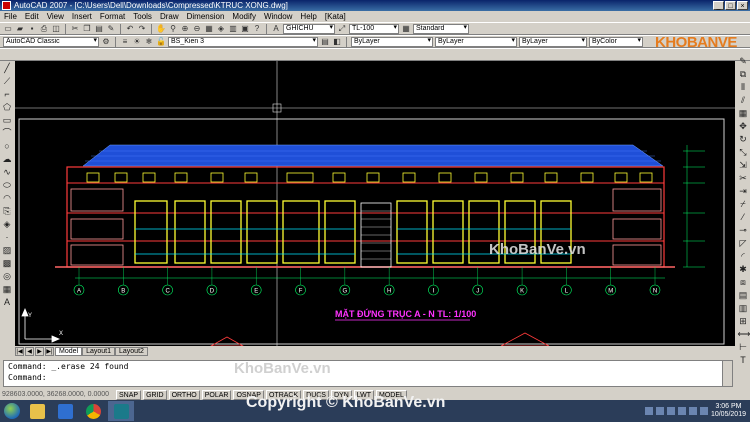 Image resolution: width=750 pixels, height=422 pixels. I want to click on dimension-icon: ⊢, so click(743, 347).